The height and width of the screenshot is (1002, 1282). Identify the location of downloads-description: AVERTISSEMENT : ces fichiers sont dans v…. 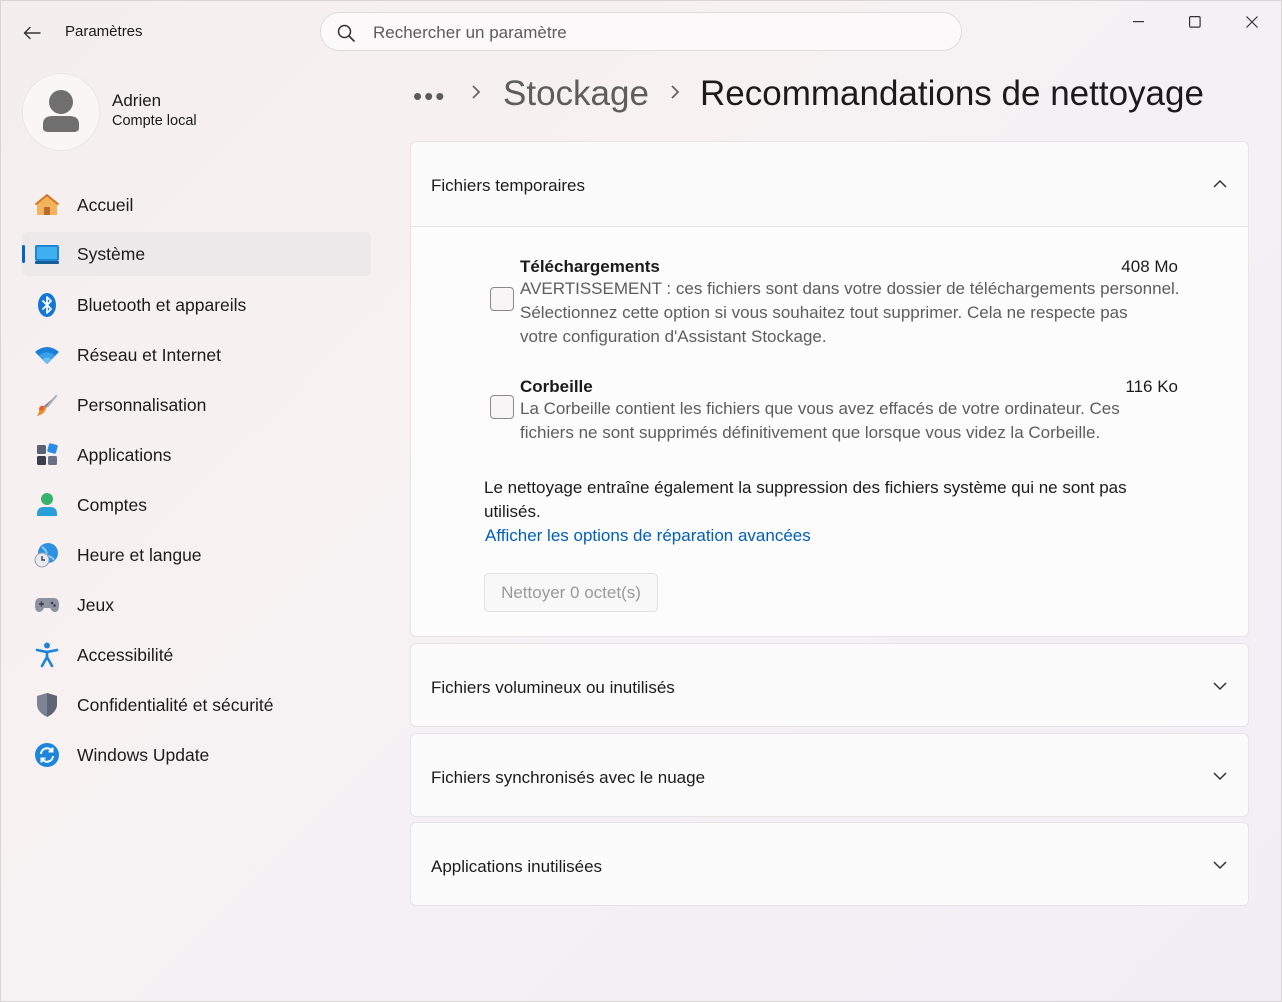
(860, 313).